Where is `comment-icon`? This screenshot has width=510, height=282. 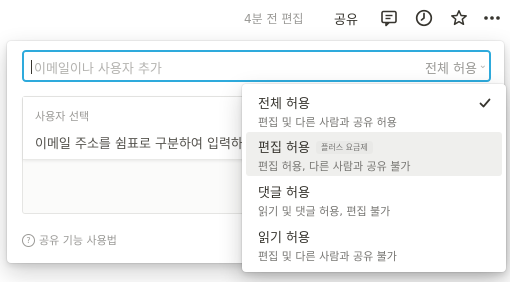 comment-icon is located at coordinates (389, 18).